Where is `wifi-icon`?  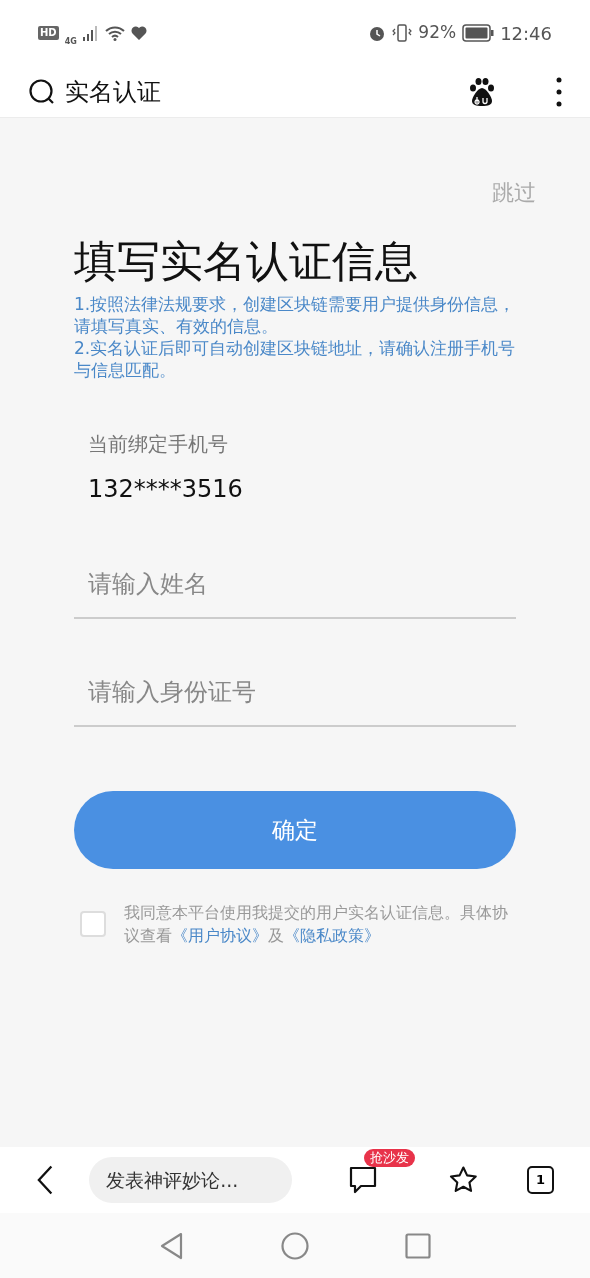 wifi-icon is located at coordinates (114, 33).